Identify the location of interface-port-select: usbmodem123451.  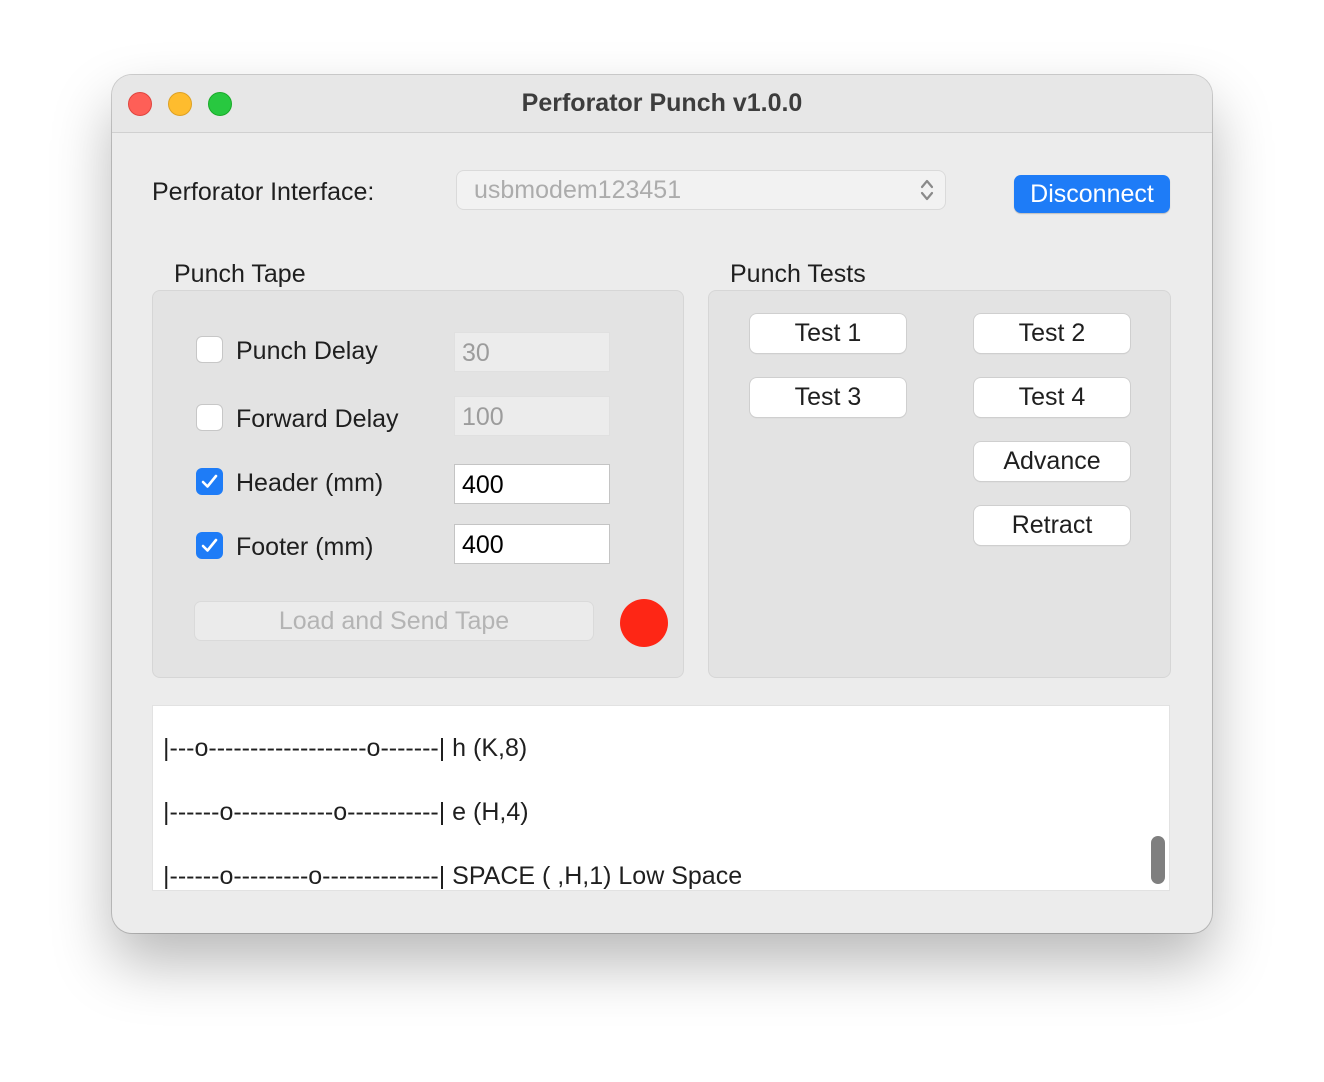
(701, 190).